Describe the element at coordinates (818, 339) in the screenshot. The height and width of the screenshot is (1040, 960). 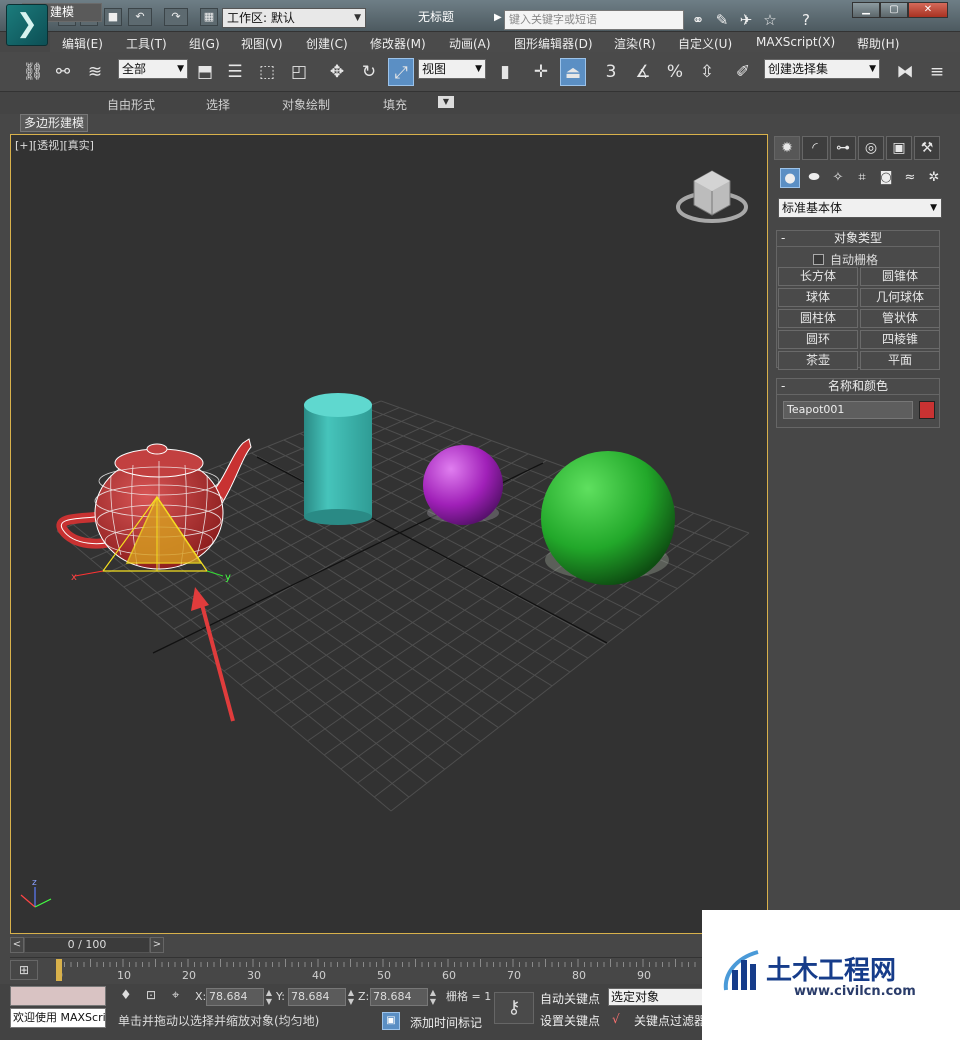
I see `create-object-button-6: 圆环` at that location.